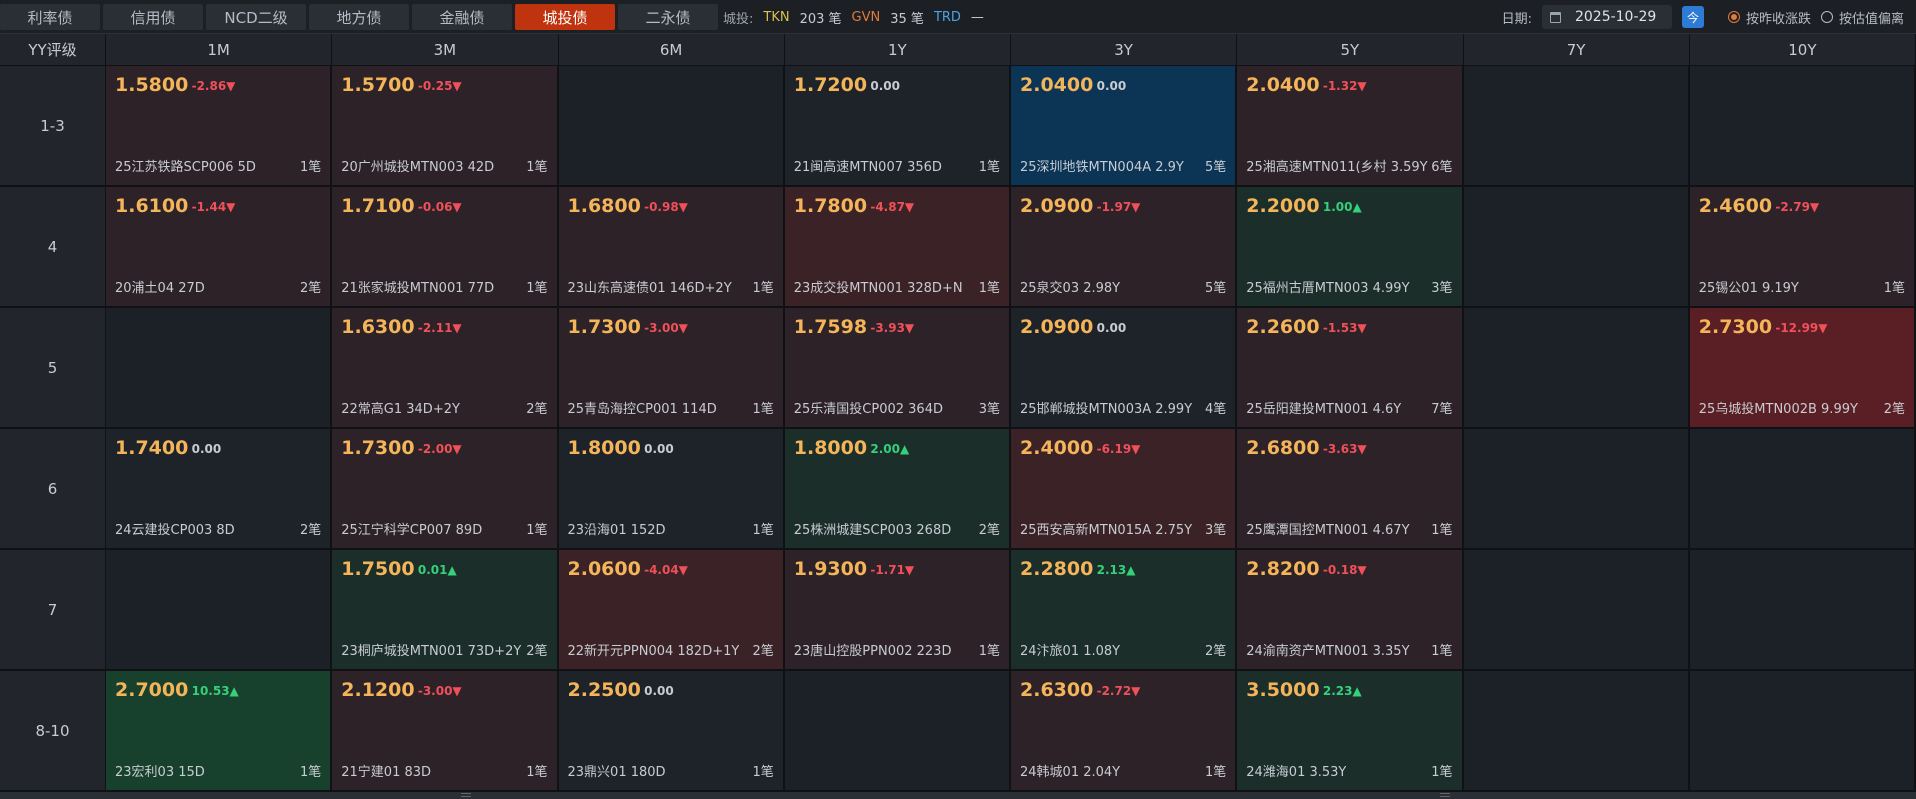 This screenshot has width=1916, height=799. I want to click on radio-prev-close-label: 按昨收涨跌, so click(1778, 19).